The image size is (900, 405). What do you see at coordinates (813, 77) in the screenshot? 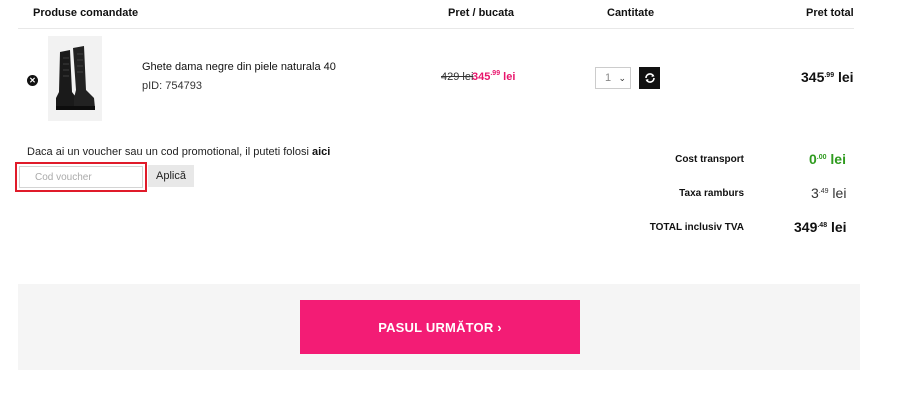
I see `row-total-main: 345` at bounding box center [813, 77].